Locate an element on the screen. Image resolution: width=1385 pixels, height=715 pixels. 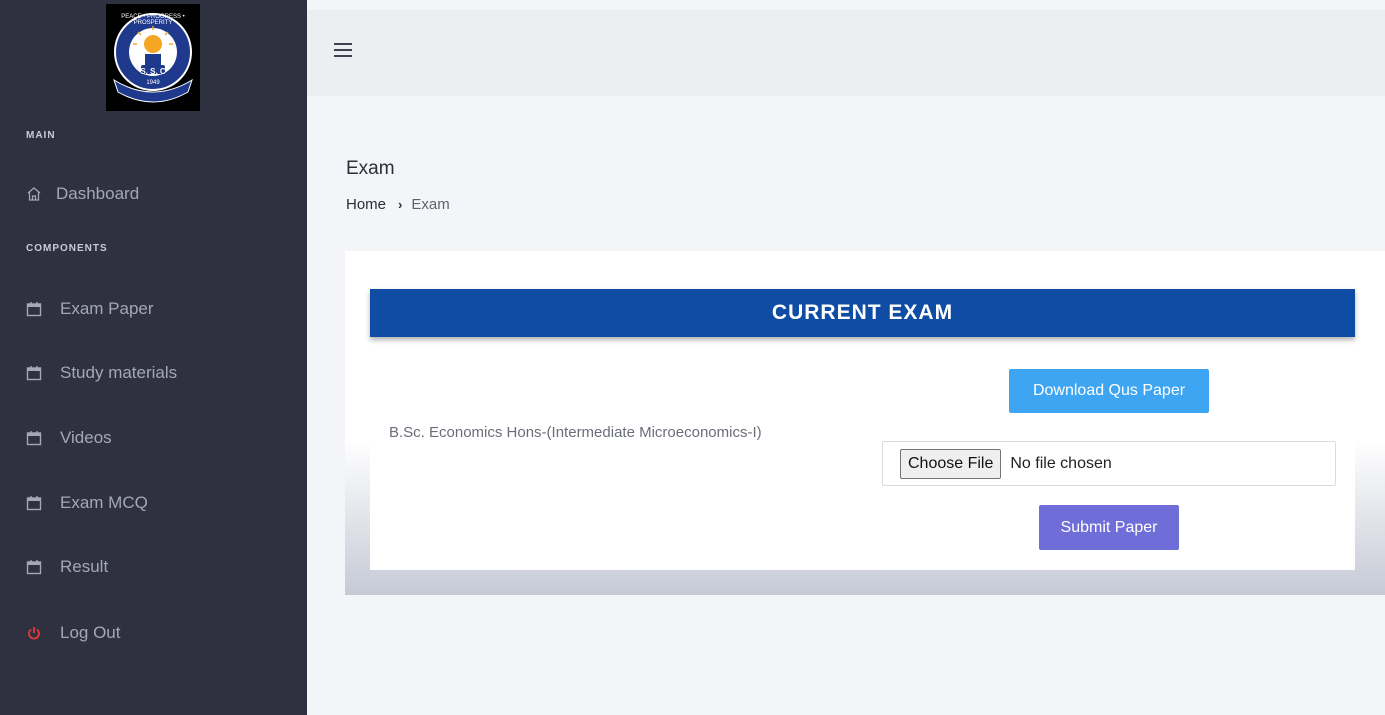
sidebar-item-videos: Videos is located at coordinates (69, 438).